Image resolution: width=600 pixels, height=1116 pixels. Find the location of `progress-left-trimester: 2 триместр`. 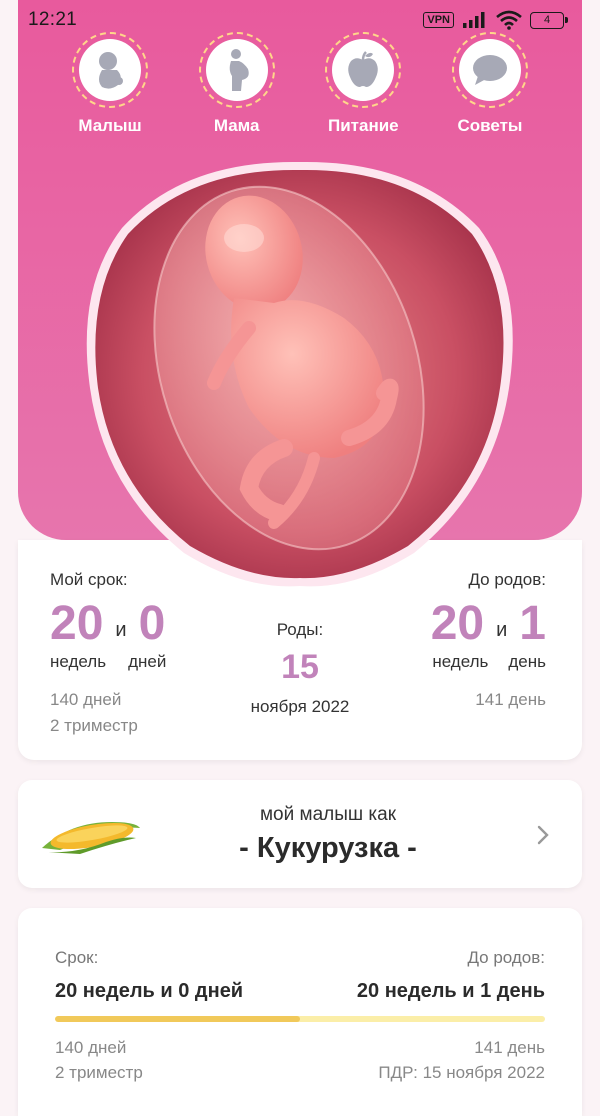

progress-left-trimester: 2 триместр is located at coordinates (99, 1072).